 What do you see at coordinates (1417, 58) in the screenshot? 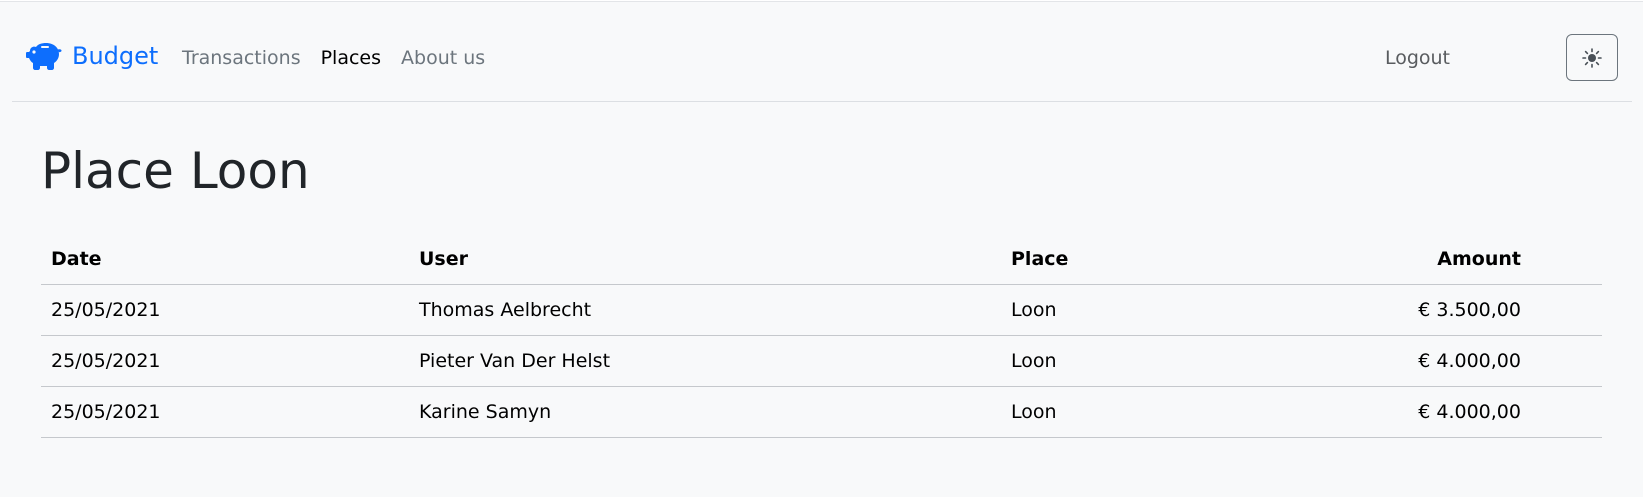
I see `logout-link: Logout` at bounding box center [1417, 58].